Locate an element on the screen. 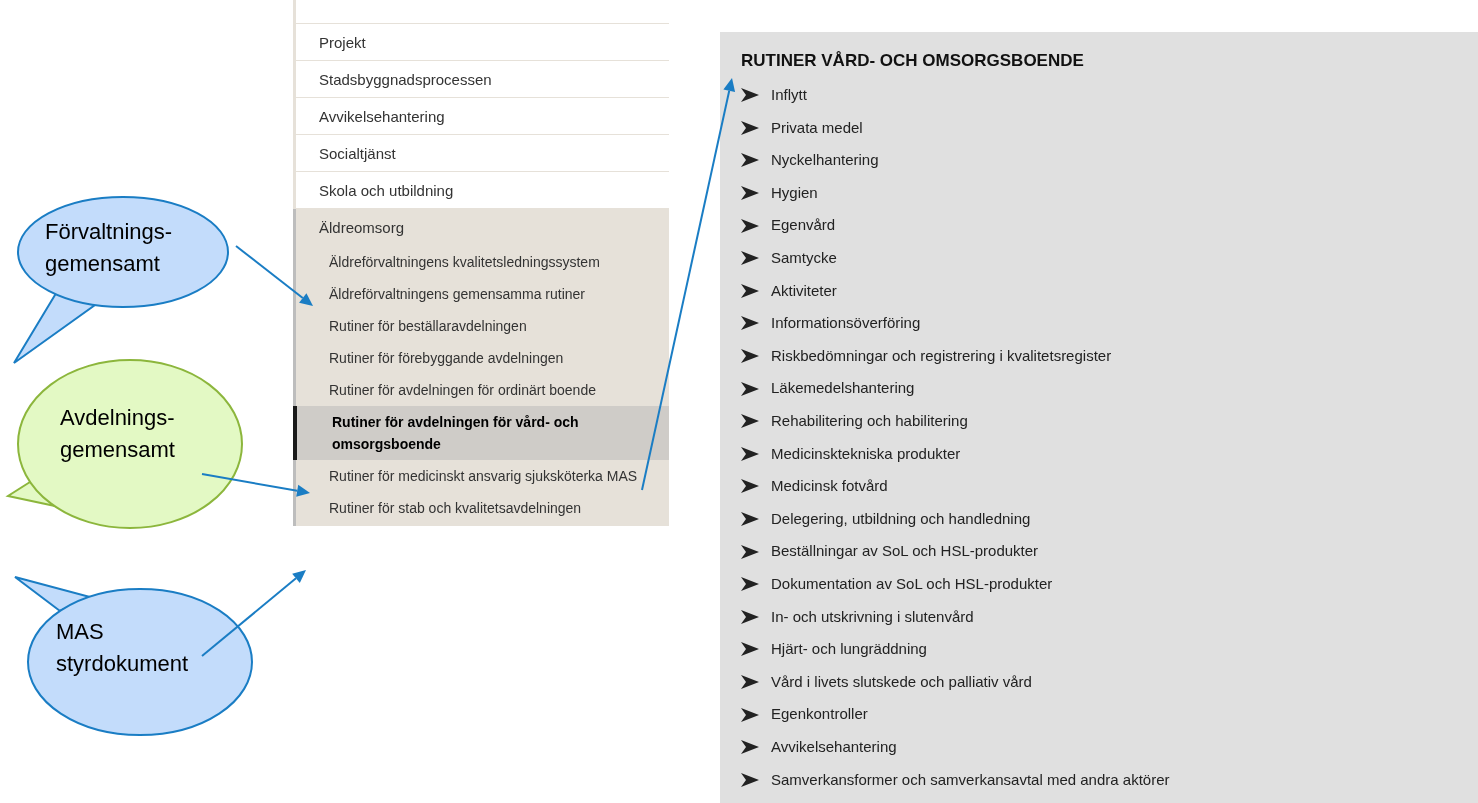 This screenshot has width=1478, height=803. routine-link: Informationsöverföring is located at coordinates (846, 323).